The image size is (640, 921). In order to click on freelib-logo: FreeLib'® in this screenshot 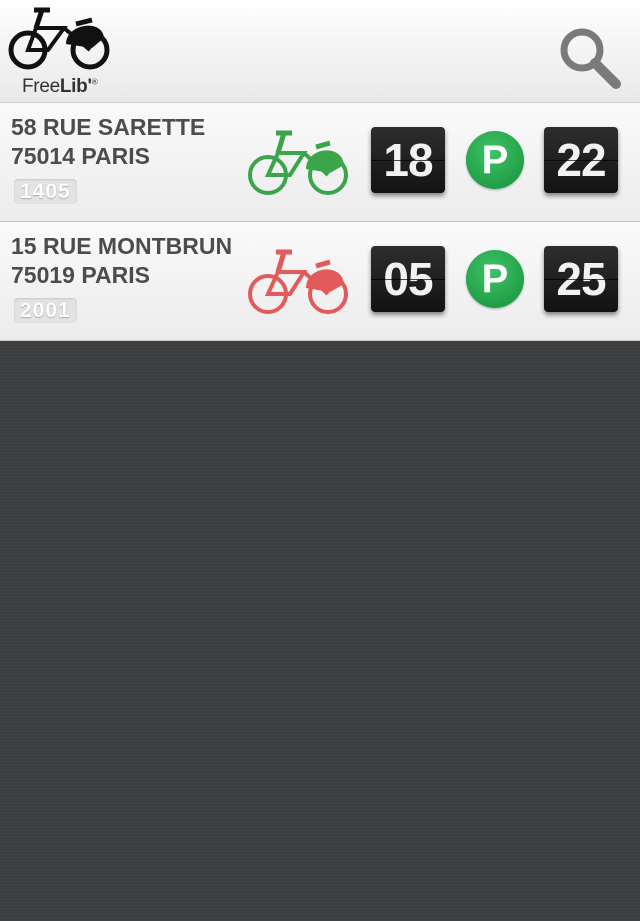, I will do `click(62, 51)`.